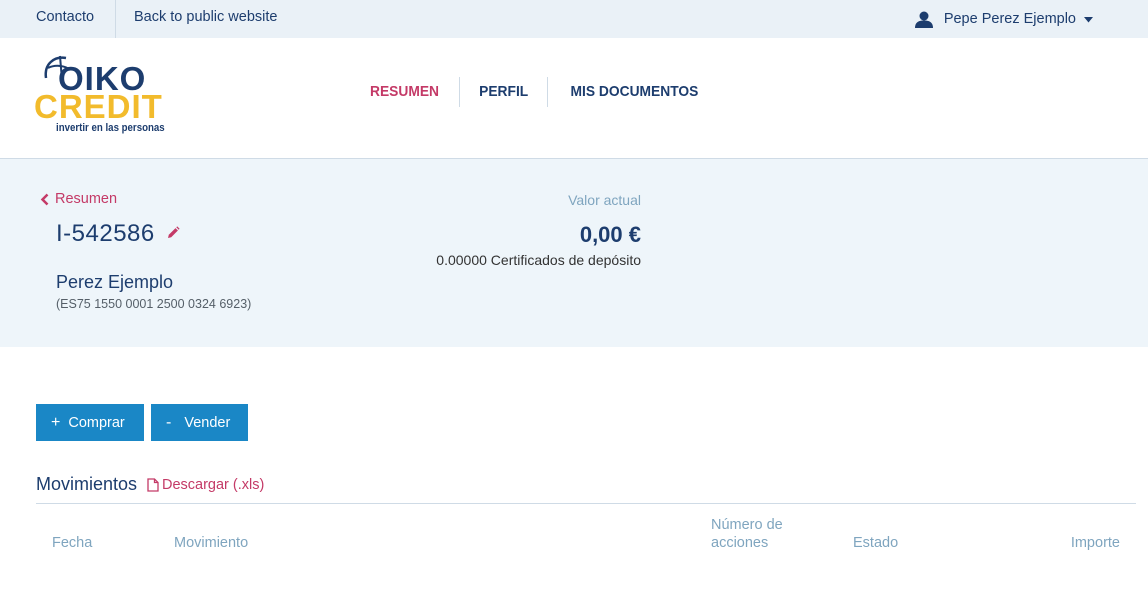 The height and width of the screenshot is (609, 1148). What do you see at coordinates (154, 304) in the screenshot?
I see `account-iban: (ES75 1550 0001 2500 0324 6923)` at bounding box center [154, 304].